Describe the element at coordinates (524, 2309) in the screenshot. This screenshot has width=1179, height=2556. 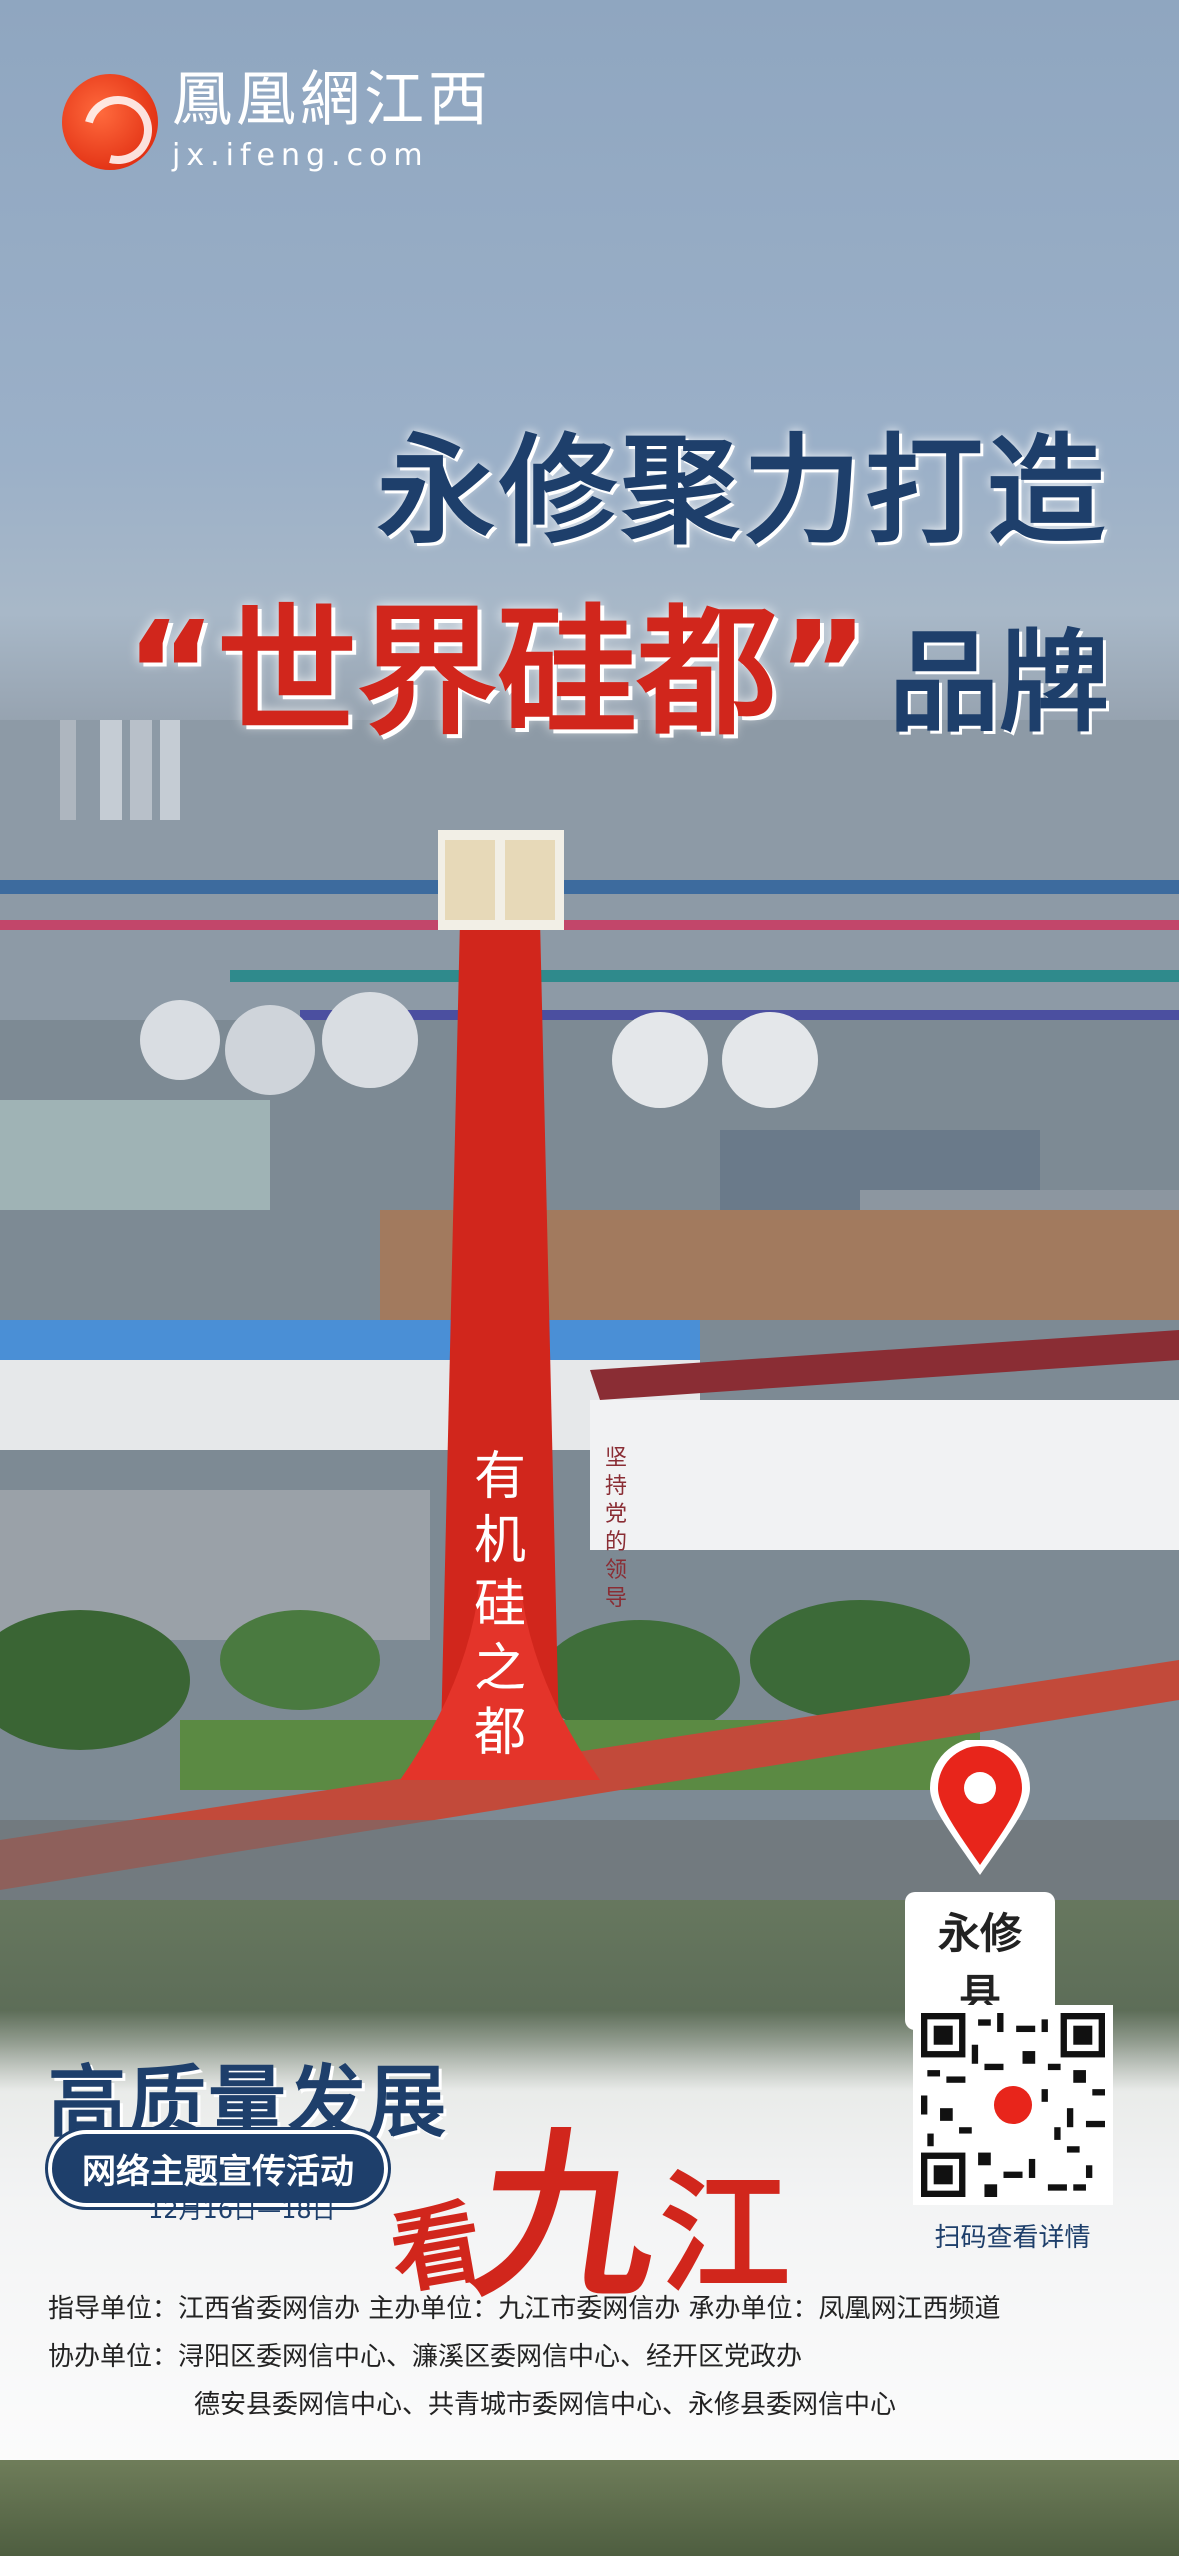
I see `credits-row-organizers: 指导单位：江西省委网信办 主办单位：九江市委网信办 承办单位：凤凰网江西频道` at that location.